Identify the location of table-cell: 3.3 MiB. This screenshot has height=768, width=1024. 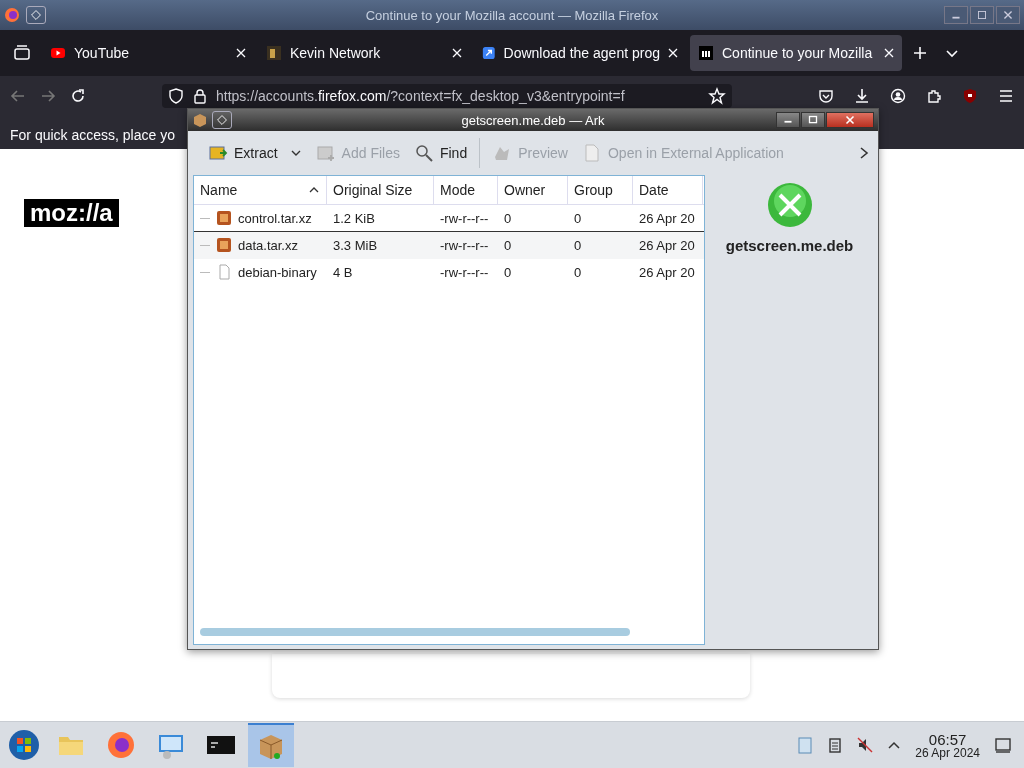
(355, 245).